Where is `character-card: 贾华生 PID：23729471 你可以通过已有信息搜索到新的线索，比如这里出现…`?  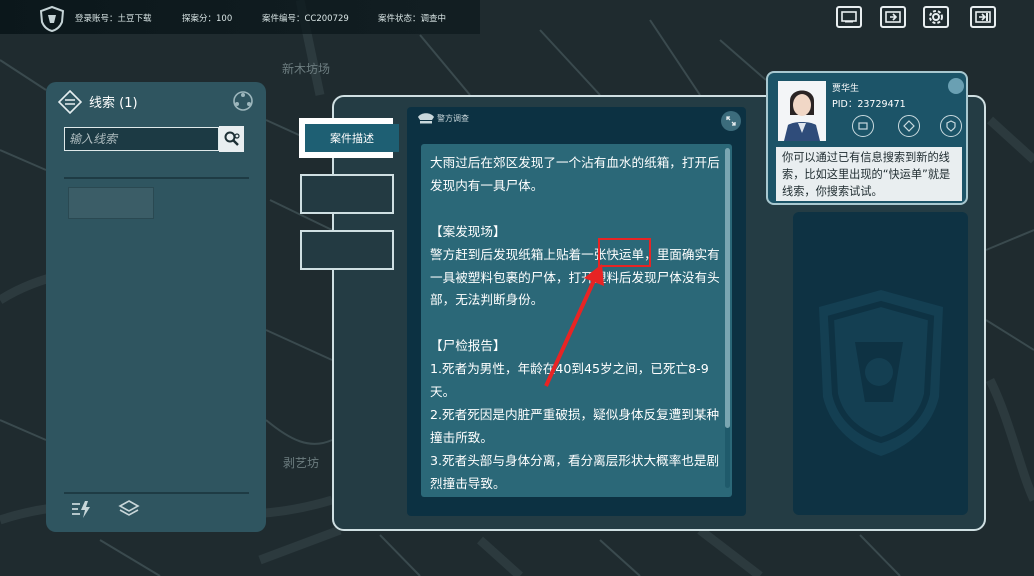 character-card: 贾华生 PID：23729471 你可以通过已有信息搜索到新的线索，比如这里出现… is located at coordinates (867, 138).